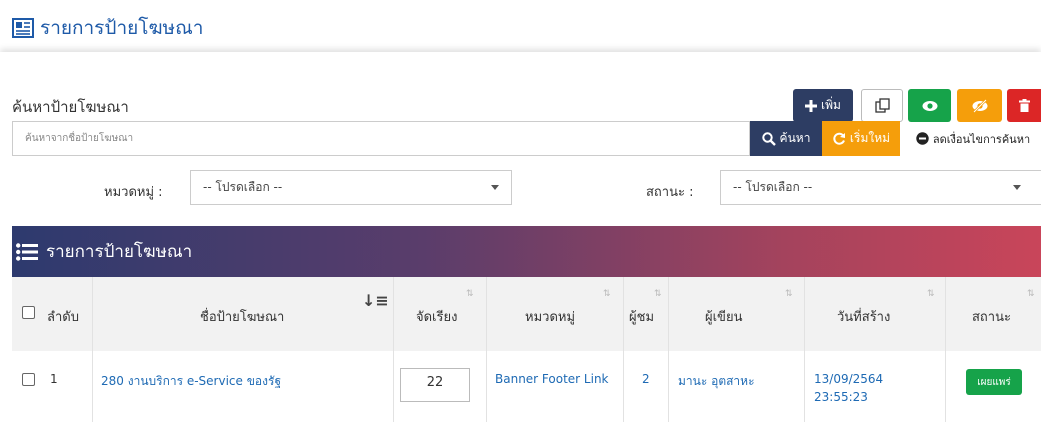 The height and width of the screenshot is (422, 1041). I want to click on row-checkbox, so click(28, 379).